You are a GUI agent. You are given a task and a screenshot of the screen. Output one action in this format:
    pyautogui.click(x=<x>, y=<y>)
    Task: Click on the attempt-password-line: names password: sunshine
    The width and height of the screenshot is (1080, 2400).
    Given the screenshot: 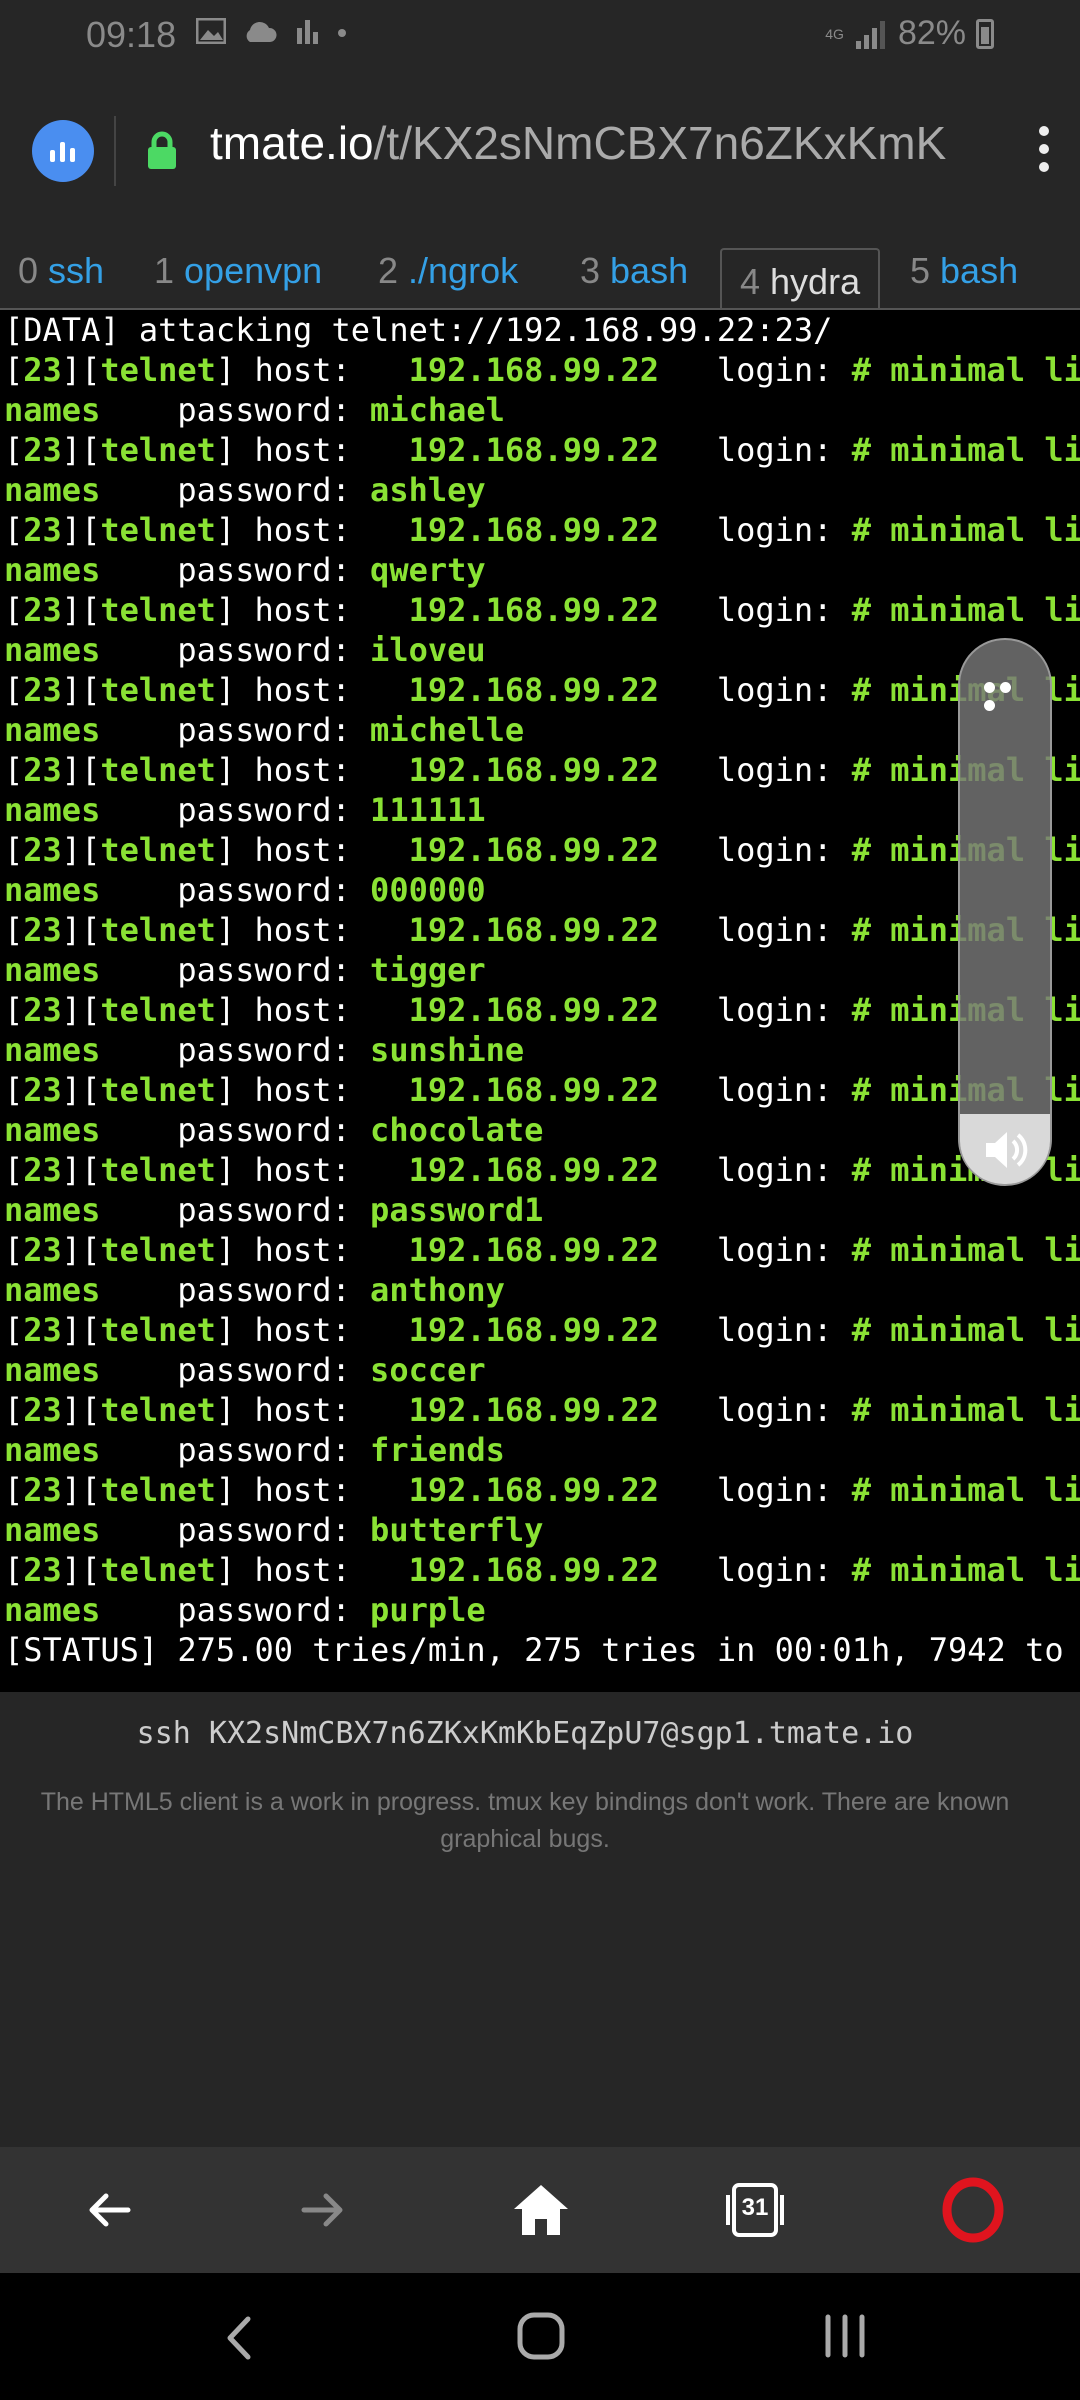 What is the action you would take?
    pyautogui.click(x=264, y=1050)
    